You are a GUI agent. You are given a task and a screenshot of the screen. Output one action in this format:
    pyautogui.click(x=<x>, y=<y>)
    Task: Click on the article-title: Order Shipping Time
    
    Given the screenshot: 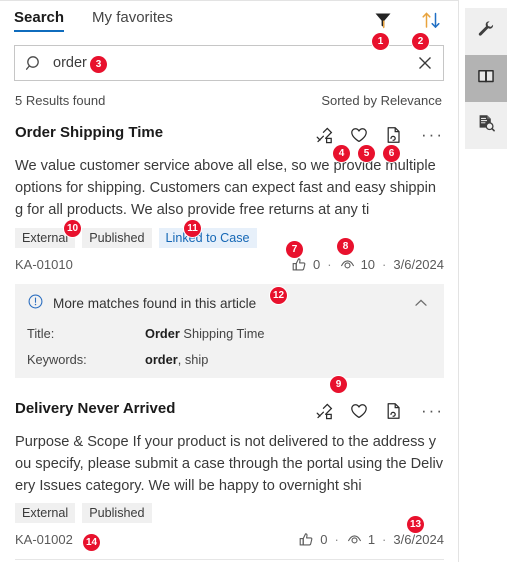 What is the action you would take?
    pyautogui.click(x=89, y=132)
    